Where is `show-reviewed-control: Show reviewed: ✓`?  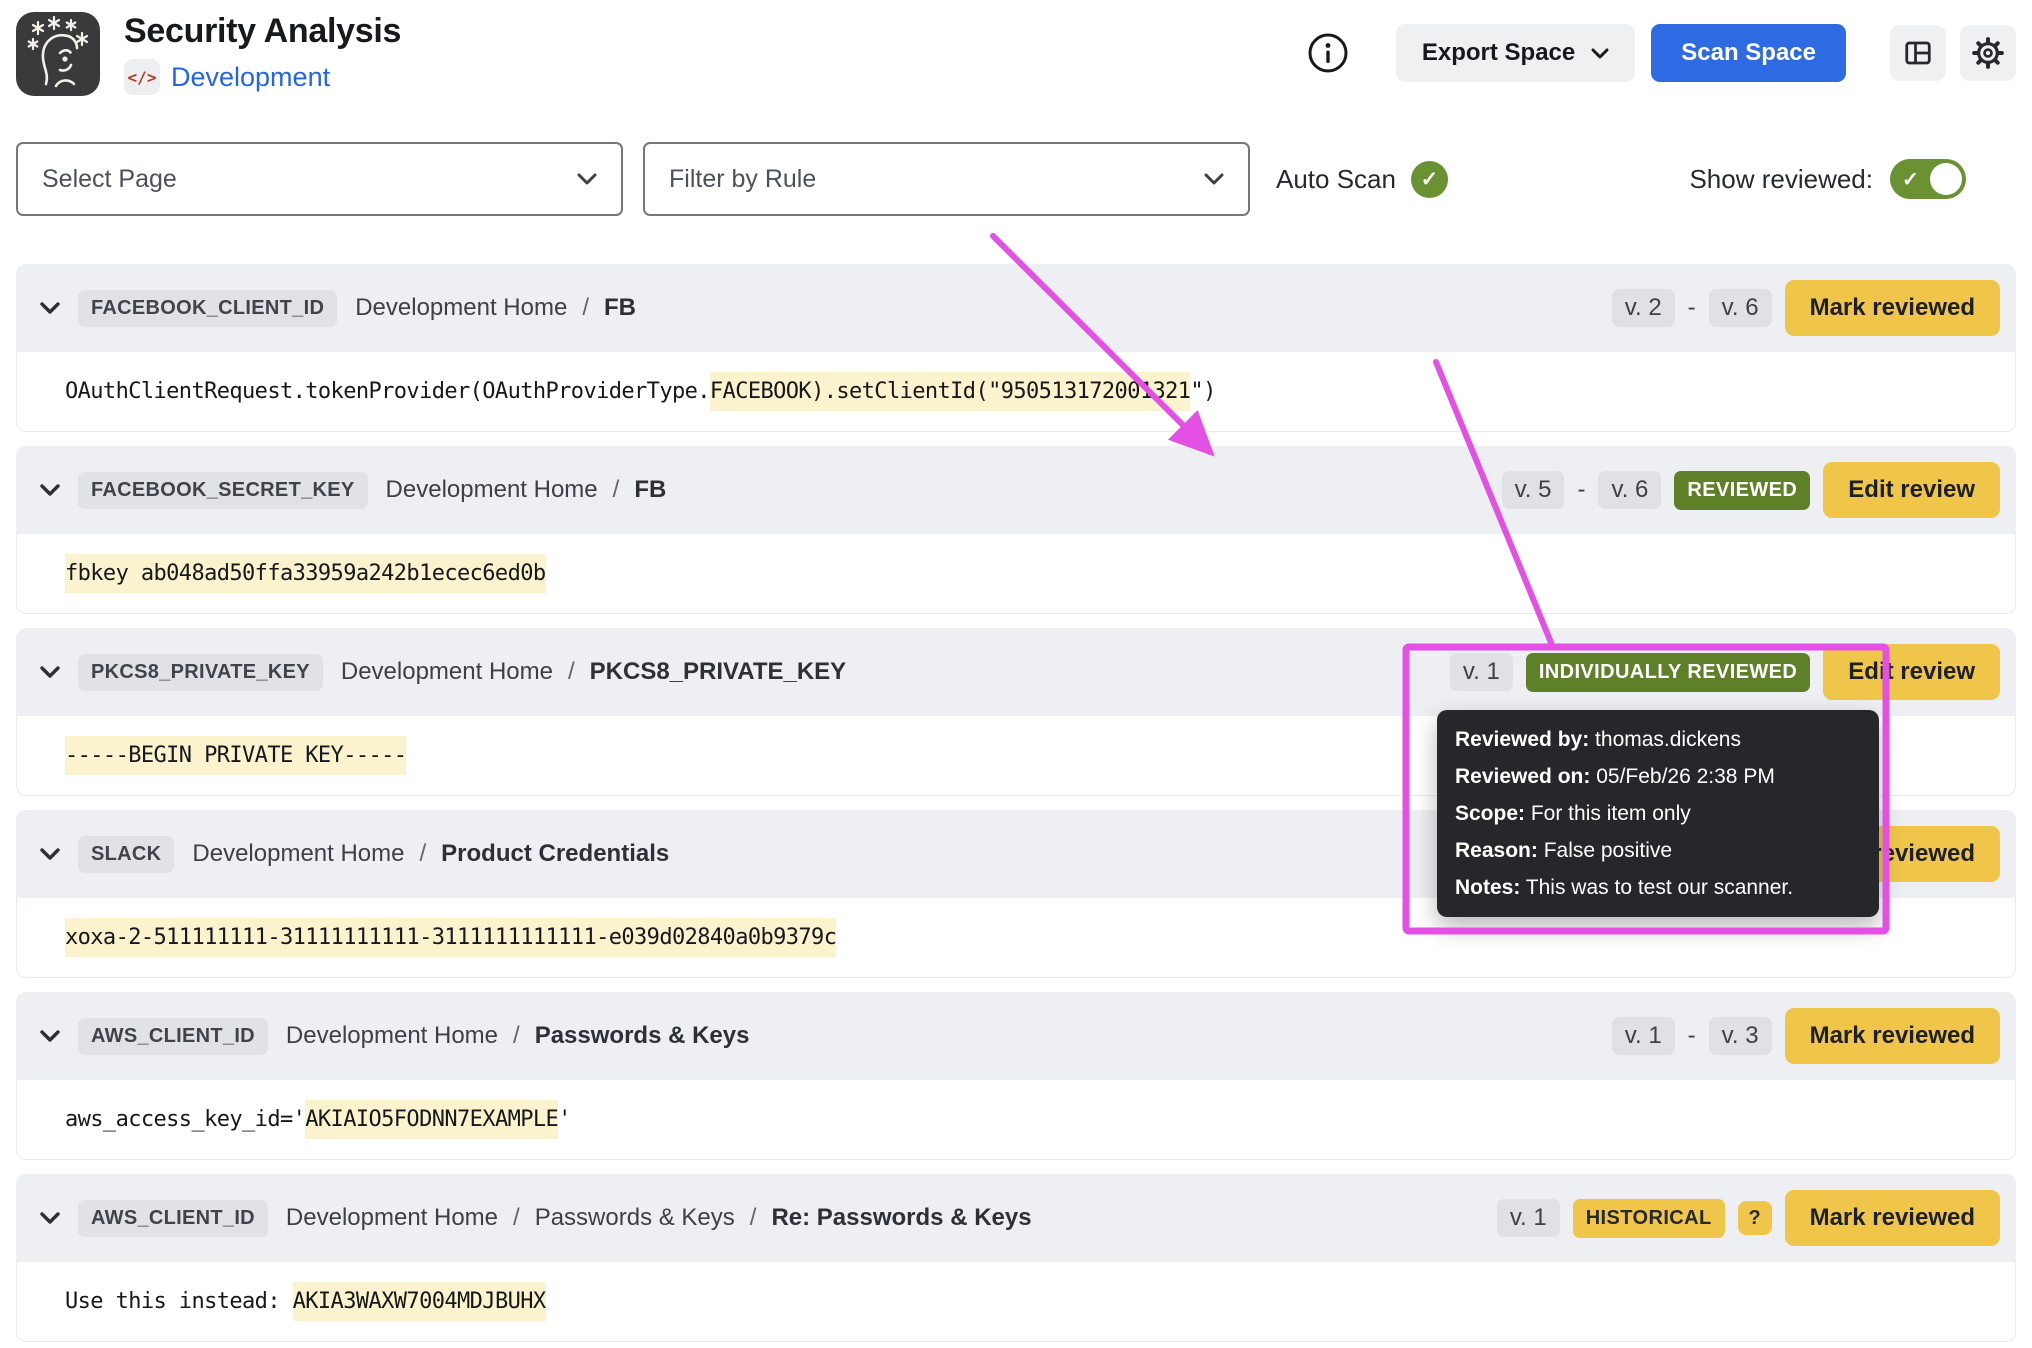
show-reviewed-control: Show reviewed: ✓ is located at coordinates (1852, 179).